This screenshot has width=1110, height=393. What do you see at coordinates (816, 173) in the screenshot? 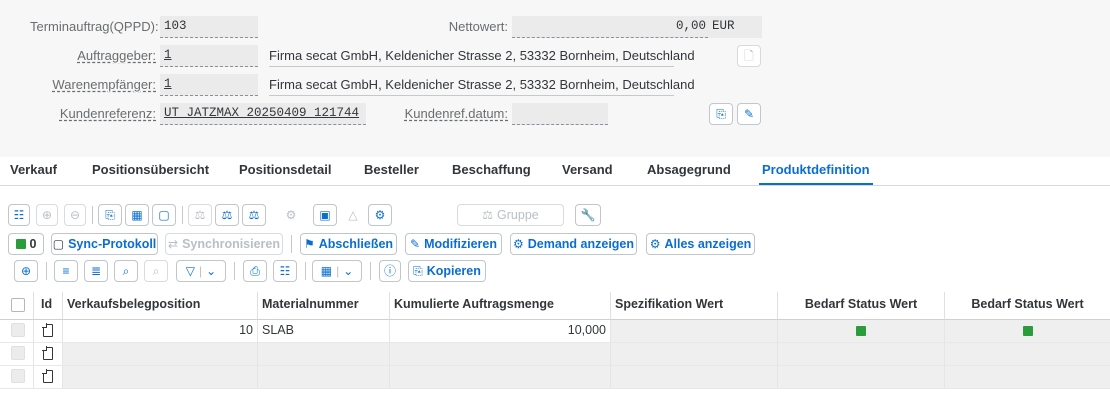
I see `tab-produktdefinition: Produktdefinition` at bounding box center [816, 173].